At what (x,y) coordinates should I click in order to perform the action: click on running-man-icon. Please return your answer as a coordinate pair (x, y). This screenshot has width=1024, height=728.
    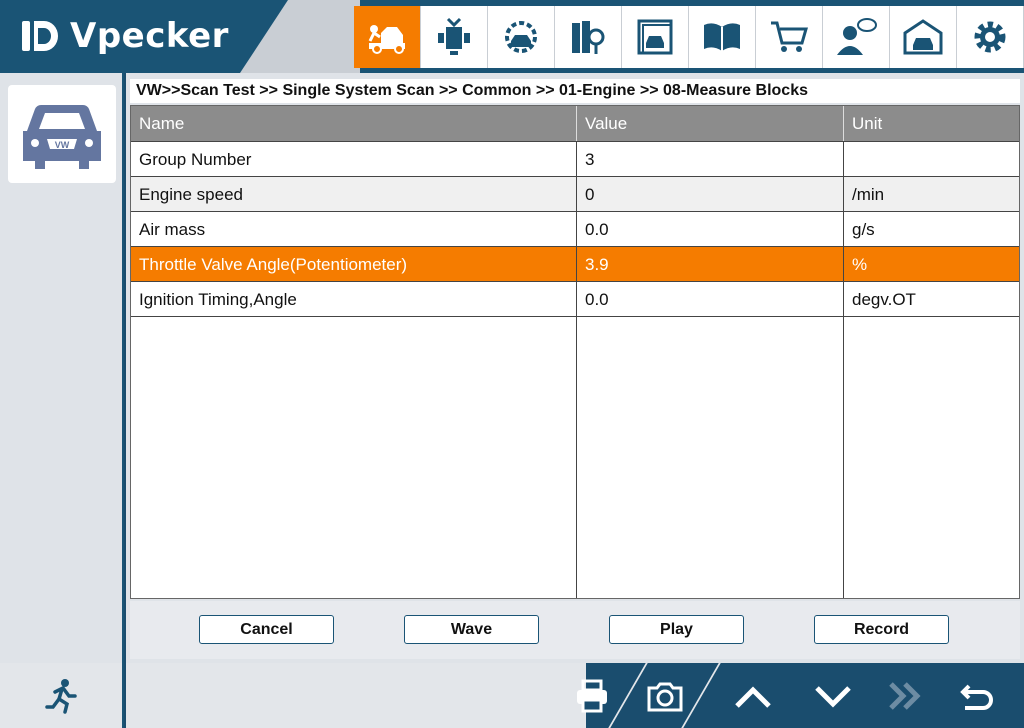
    Looking at the image, I should click on (61, 696).